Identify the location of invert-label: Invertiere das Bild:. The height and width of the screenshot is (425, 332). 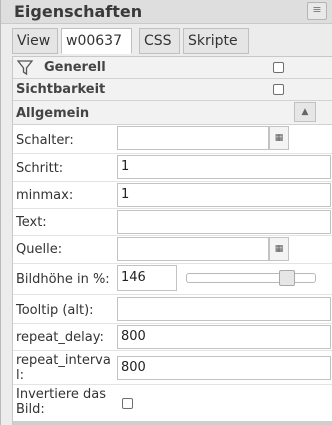
(61, 402).